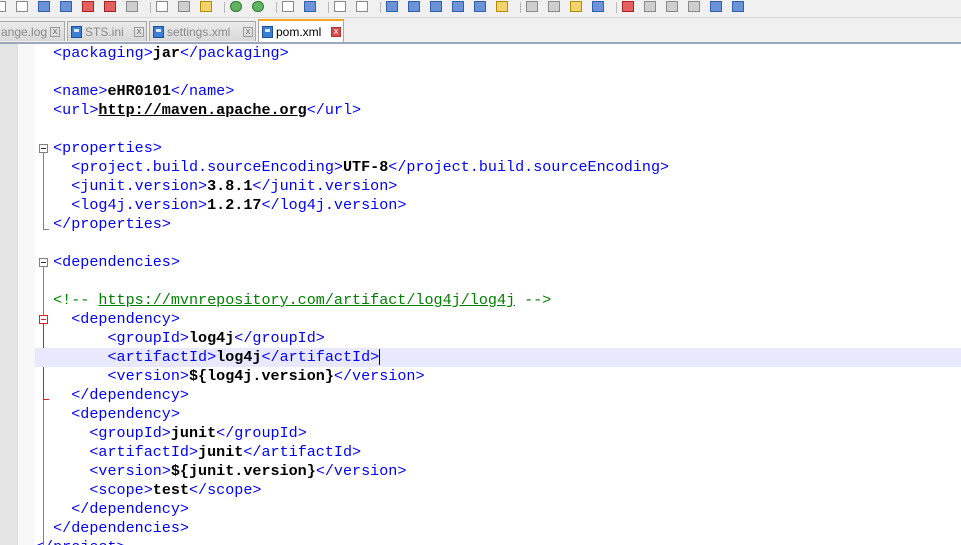 The width and height of the screenshot is (961, 545). I want to click on tab-sts-ini: STS.ini x, so click(107, 31).